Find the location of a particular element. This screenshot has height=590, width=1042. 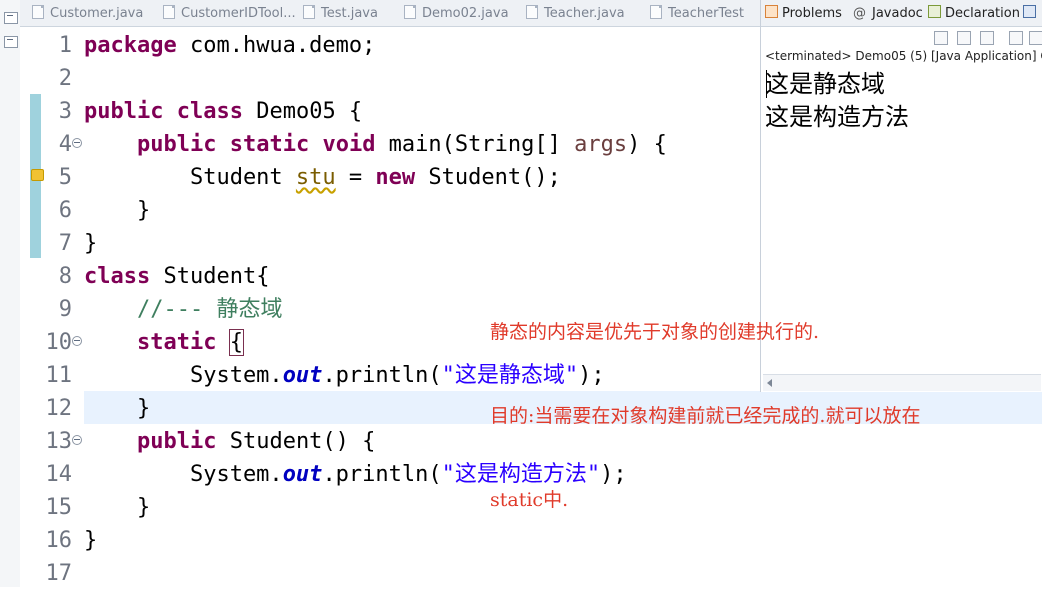

annotation-line: 静态的内容是优先于对象的创建执行的. is located at coordinates (655, 332).